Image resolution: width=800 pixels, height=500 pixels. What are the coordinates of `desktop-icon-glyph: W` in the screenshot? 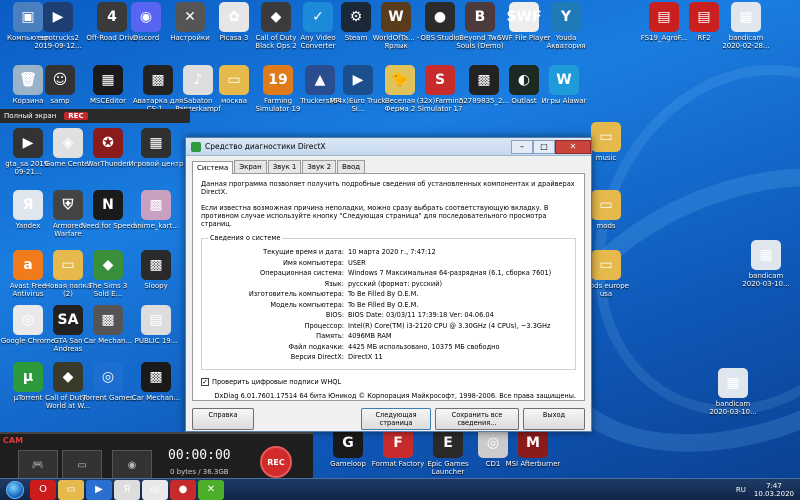 It's located at (564, 80).